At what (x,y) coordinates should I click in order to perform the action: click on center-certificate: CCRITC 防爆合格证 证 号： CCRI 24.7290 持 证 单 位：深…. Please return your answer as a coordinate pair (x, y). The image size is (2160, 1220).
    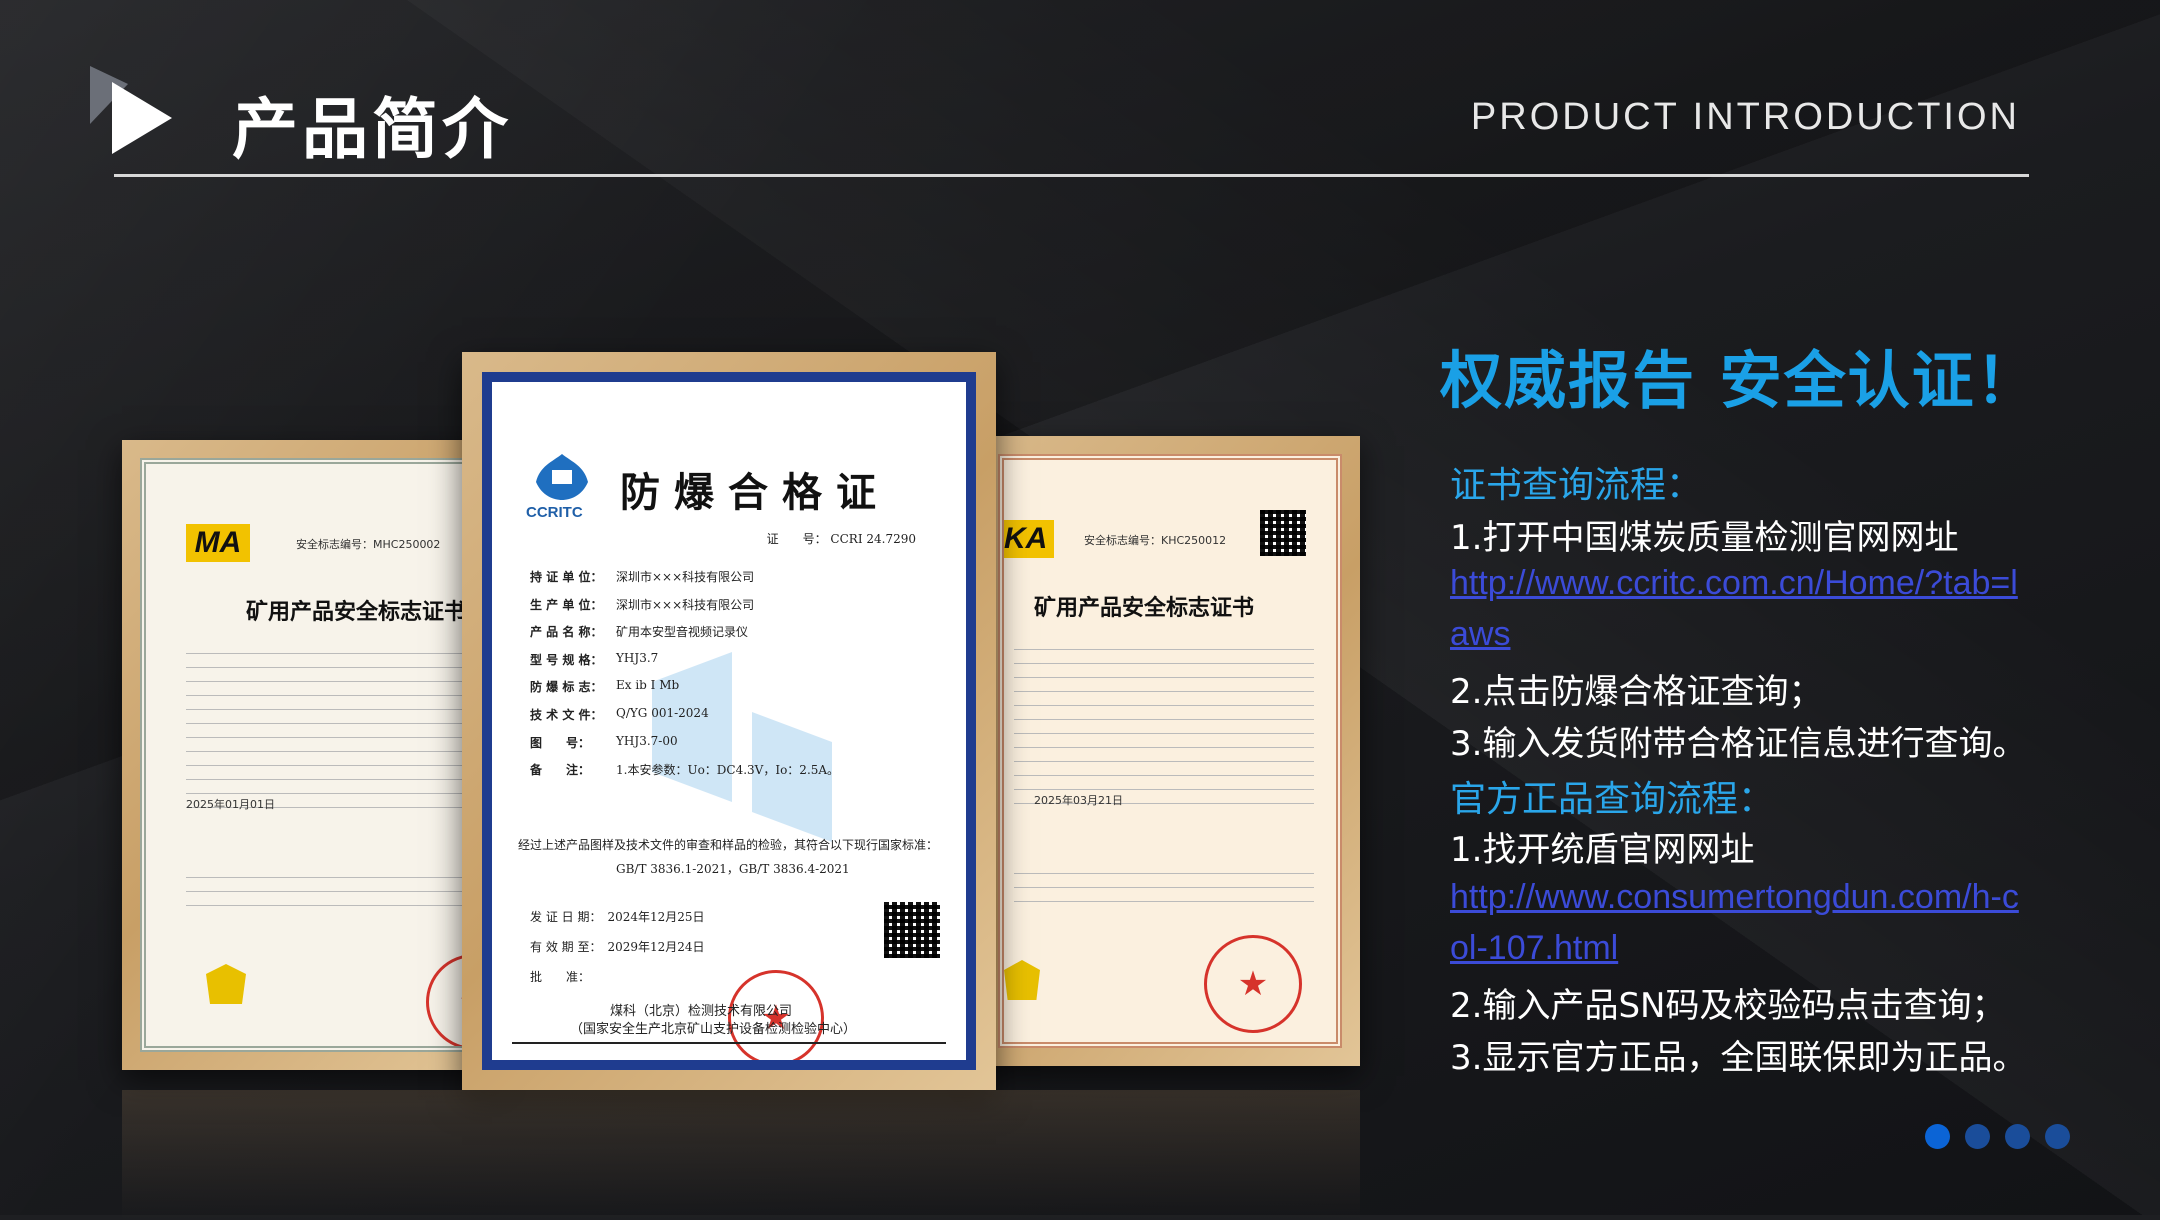
    Looking at the image, I should click on (729, 721).